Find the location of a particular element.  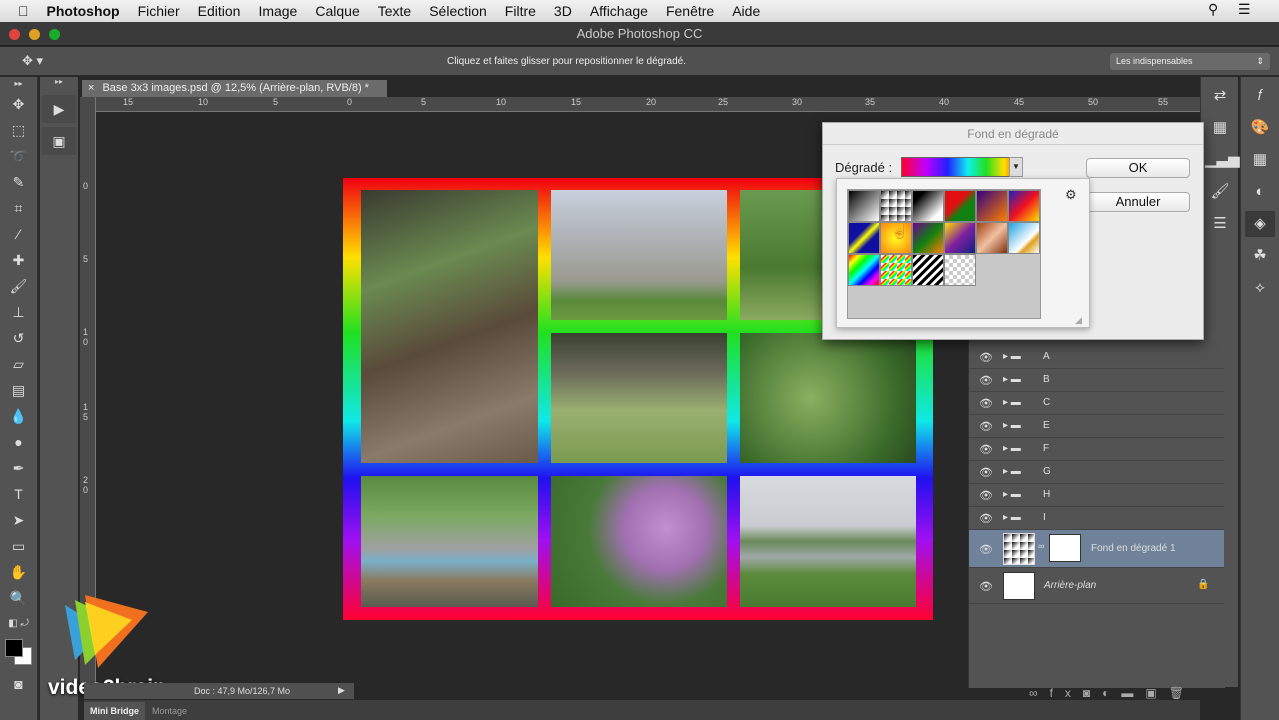

status-menu-arrow-icon: ▶ is located at coordinates (341, 690).